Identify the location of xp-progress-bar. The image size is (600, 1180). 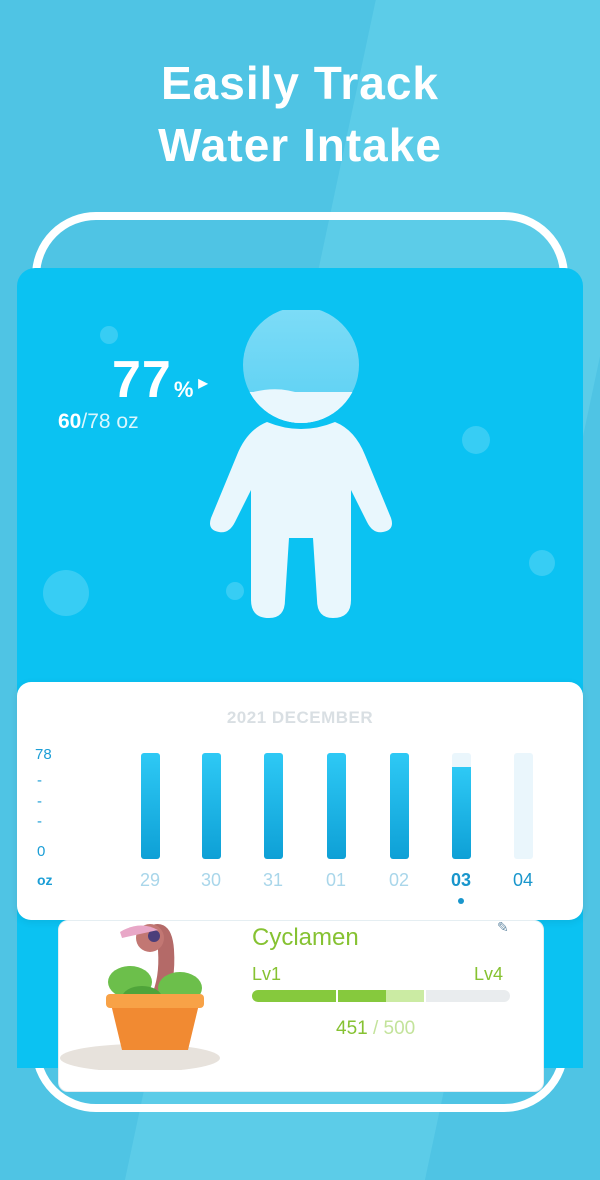
(381, 996).